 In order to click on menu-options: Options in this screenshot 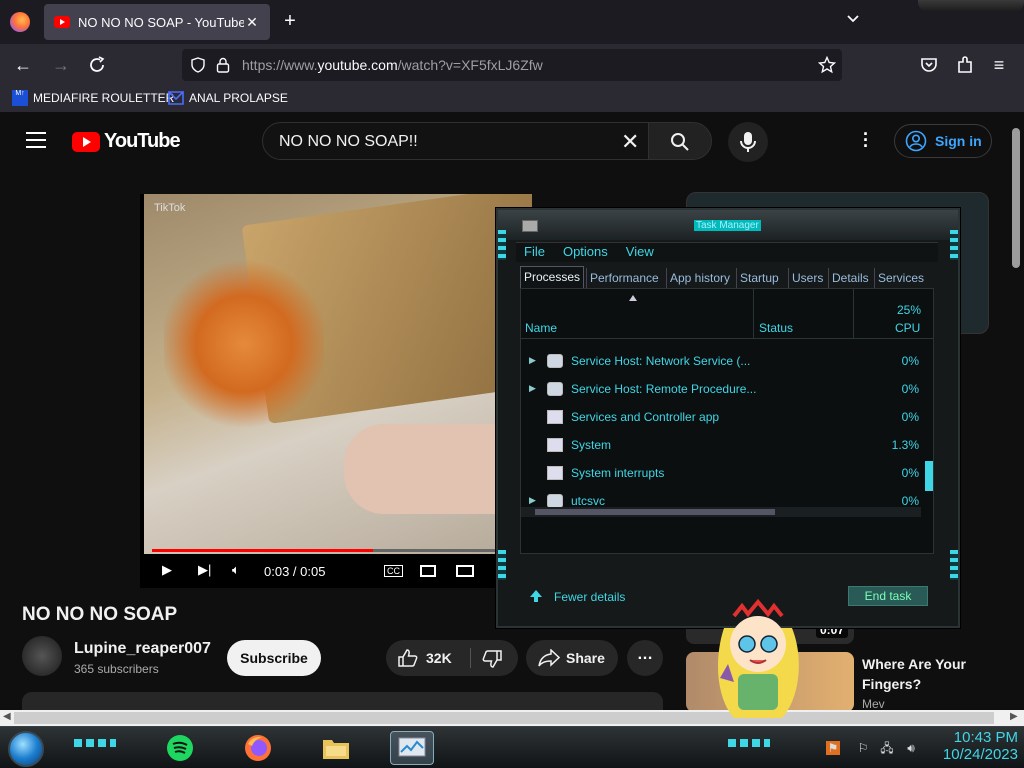, I will do `click(585, 251)`.